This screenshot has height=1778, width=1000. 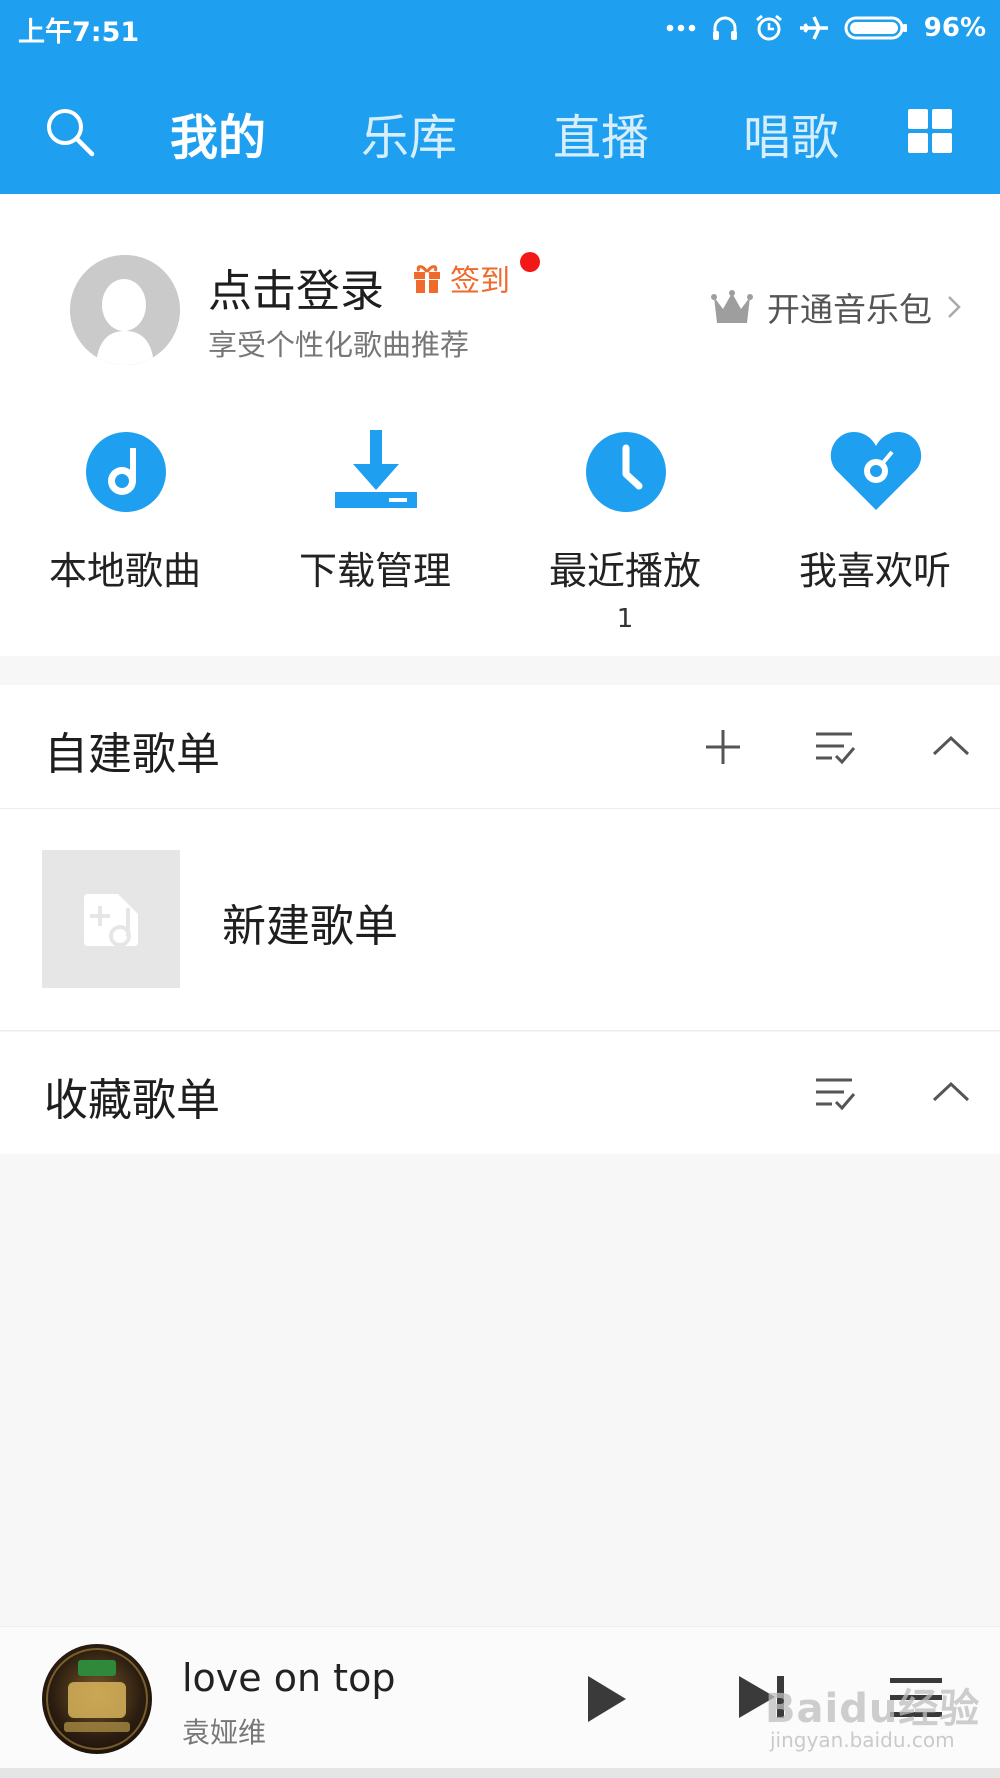 What do you see at coordinates (874, 571) in the screenshot?
I see `quick-entry-label: 我喜欢听` at bounding box center [874, 571].